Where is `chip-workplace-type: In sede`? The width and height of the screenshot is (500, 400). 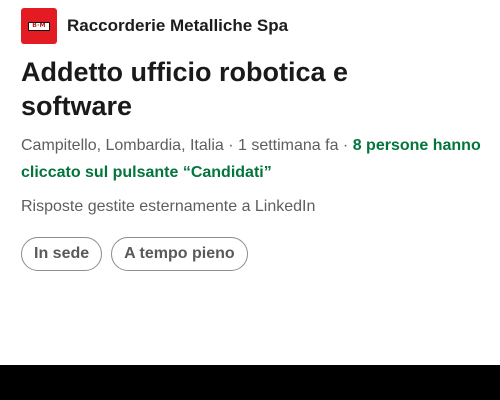
chip-workplace-type: In sede is located at coordinates (62, 254).